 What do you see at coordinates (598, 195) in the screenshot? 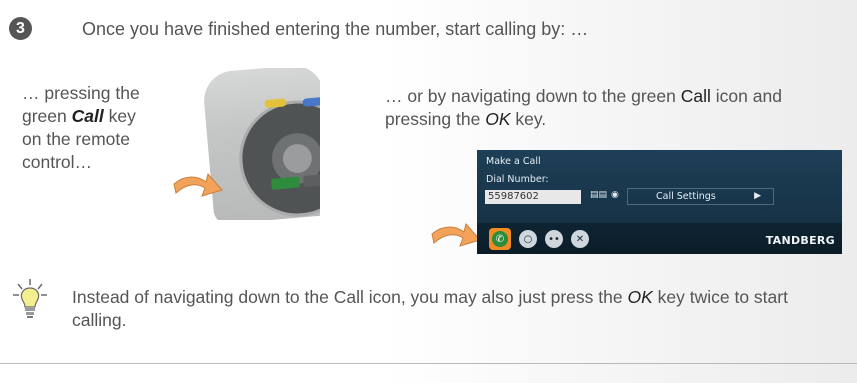
I see `phonebook-icon: ▤▤` at bounding box center [598, 195].